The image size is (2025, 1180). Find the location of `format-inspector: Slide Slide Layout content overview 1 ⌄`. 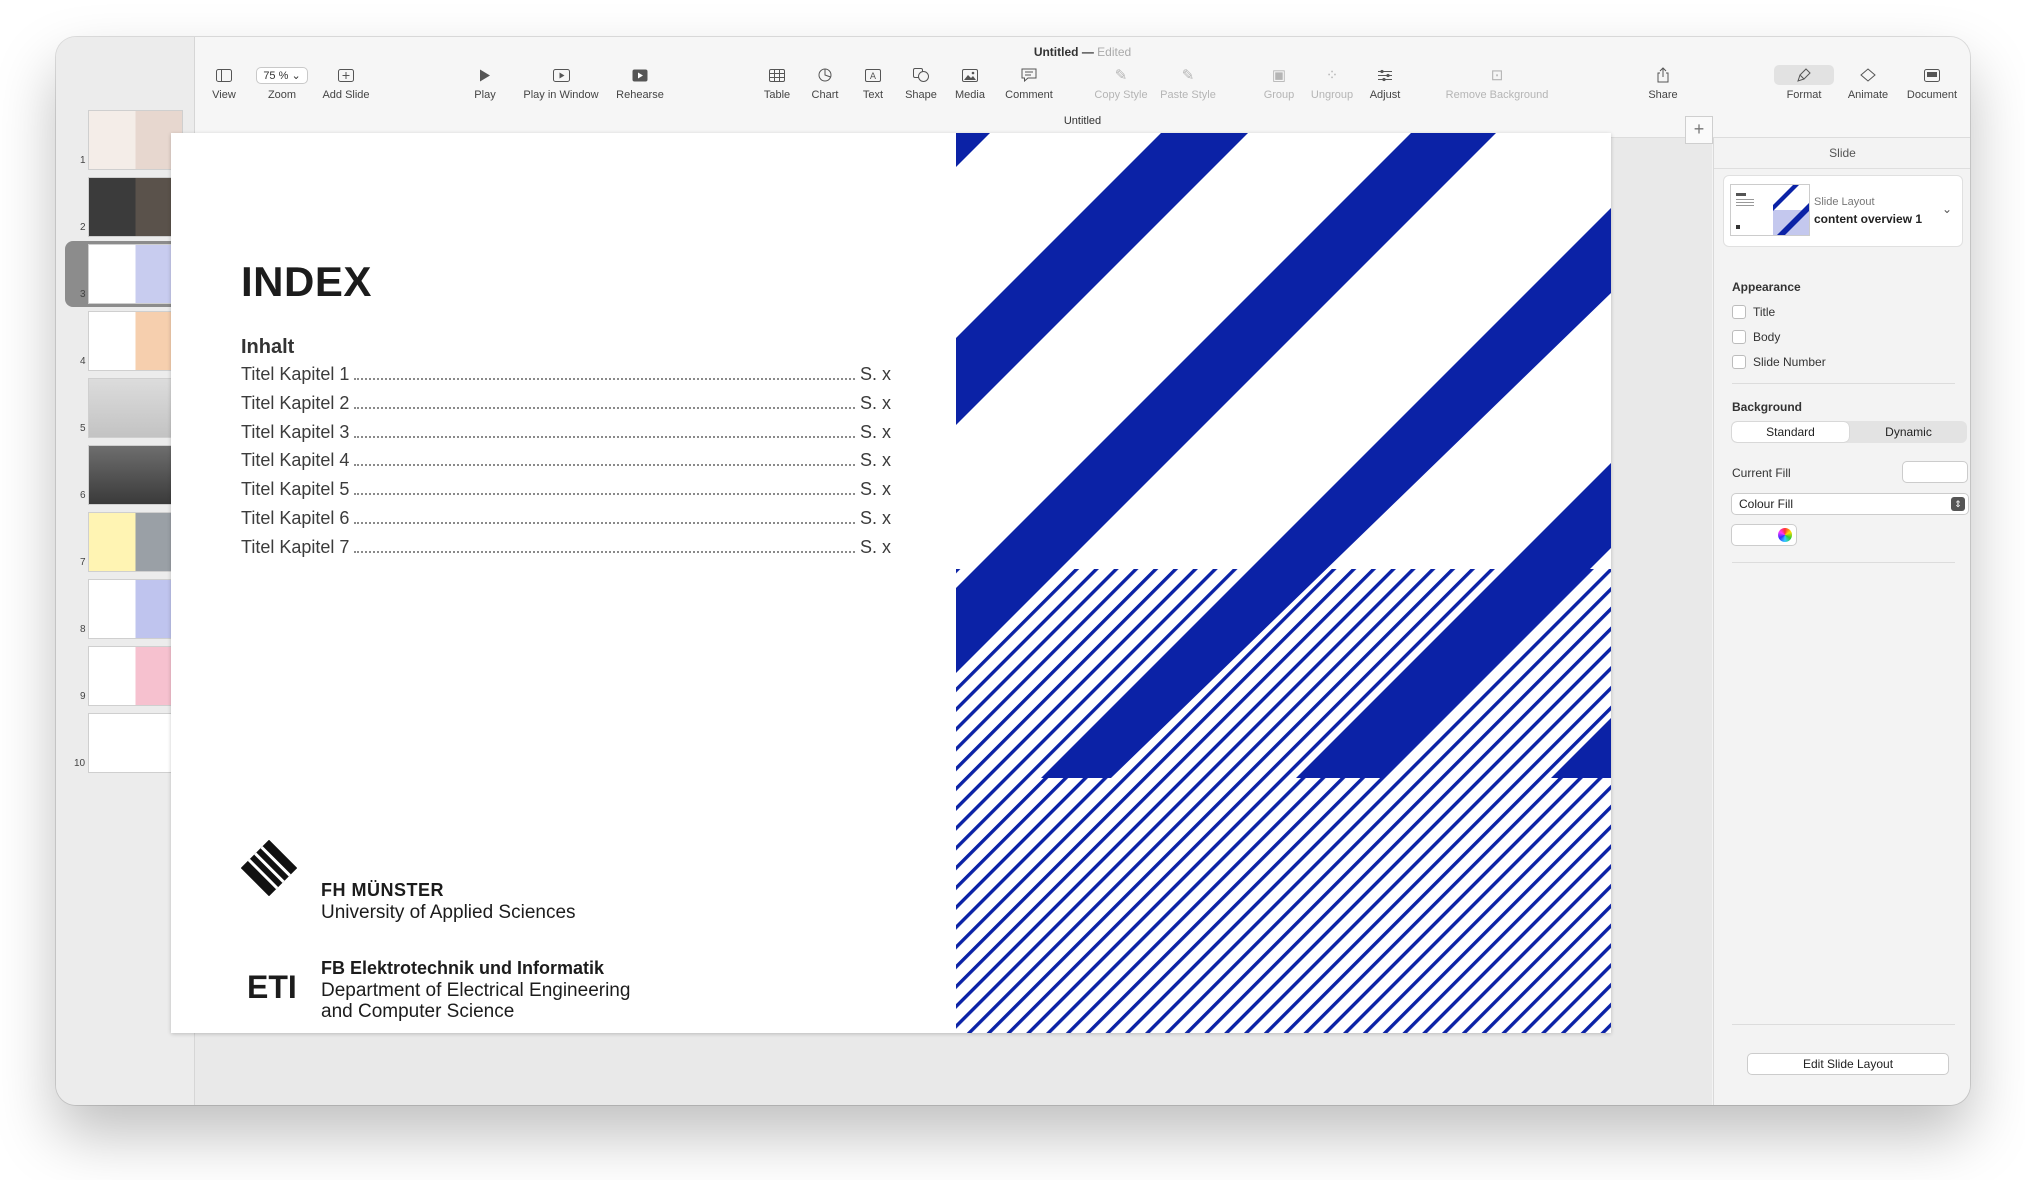

format-inspector: Slide Slide Layout content overview 1 ⌄ is located at coordinates (1841, 621).